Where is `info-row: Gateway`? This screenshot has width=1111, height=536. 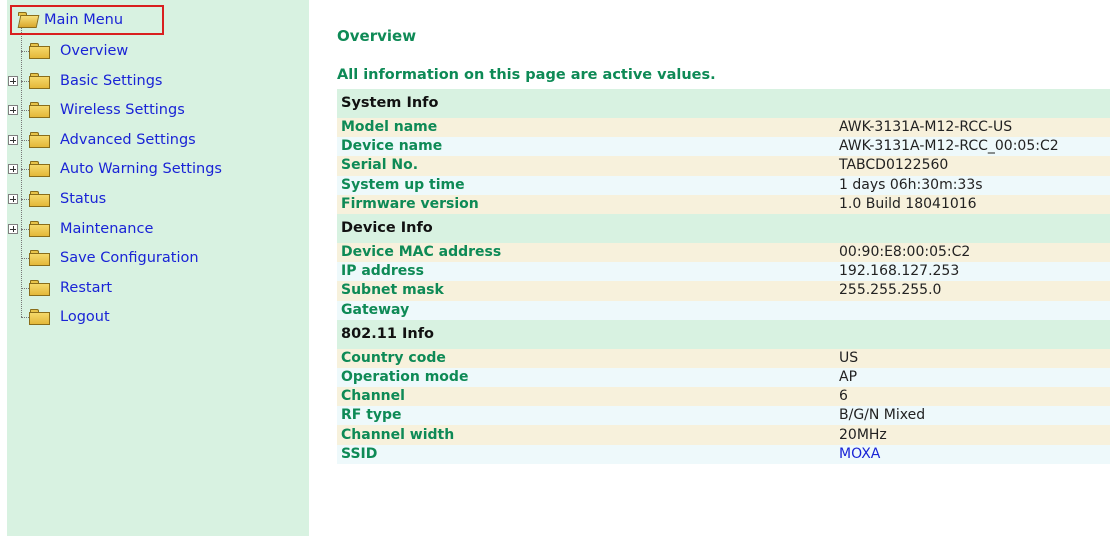 info-row: Gateway is located at coordinates (723, 310).